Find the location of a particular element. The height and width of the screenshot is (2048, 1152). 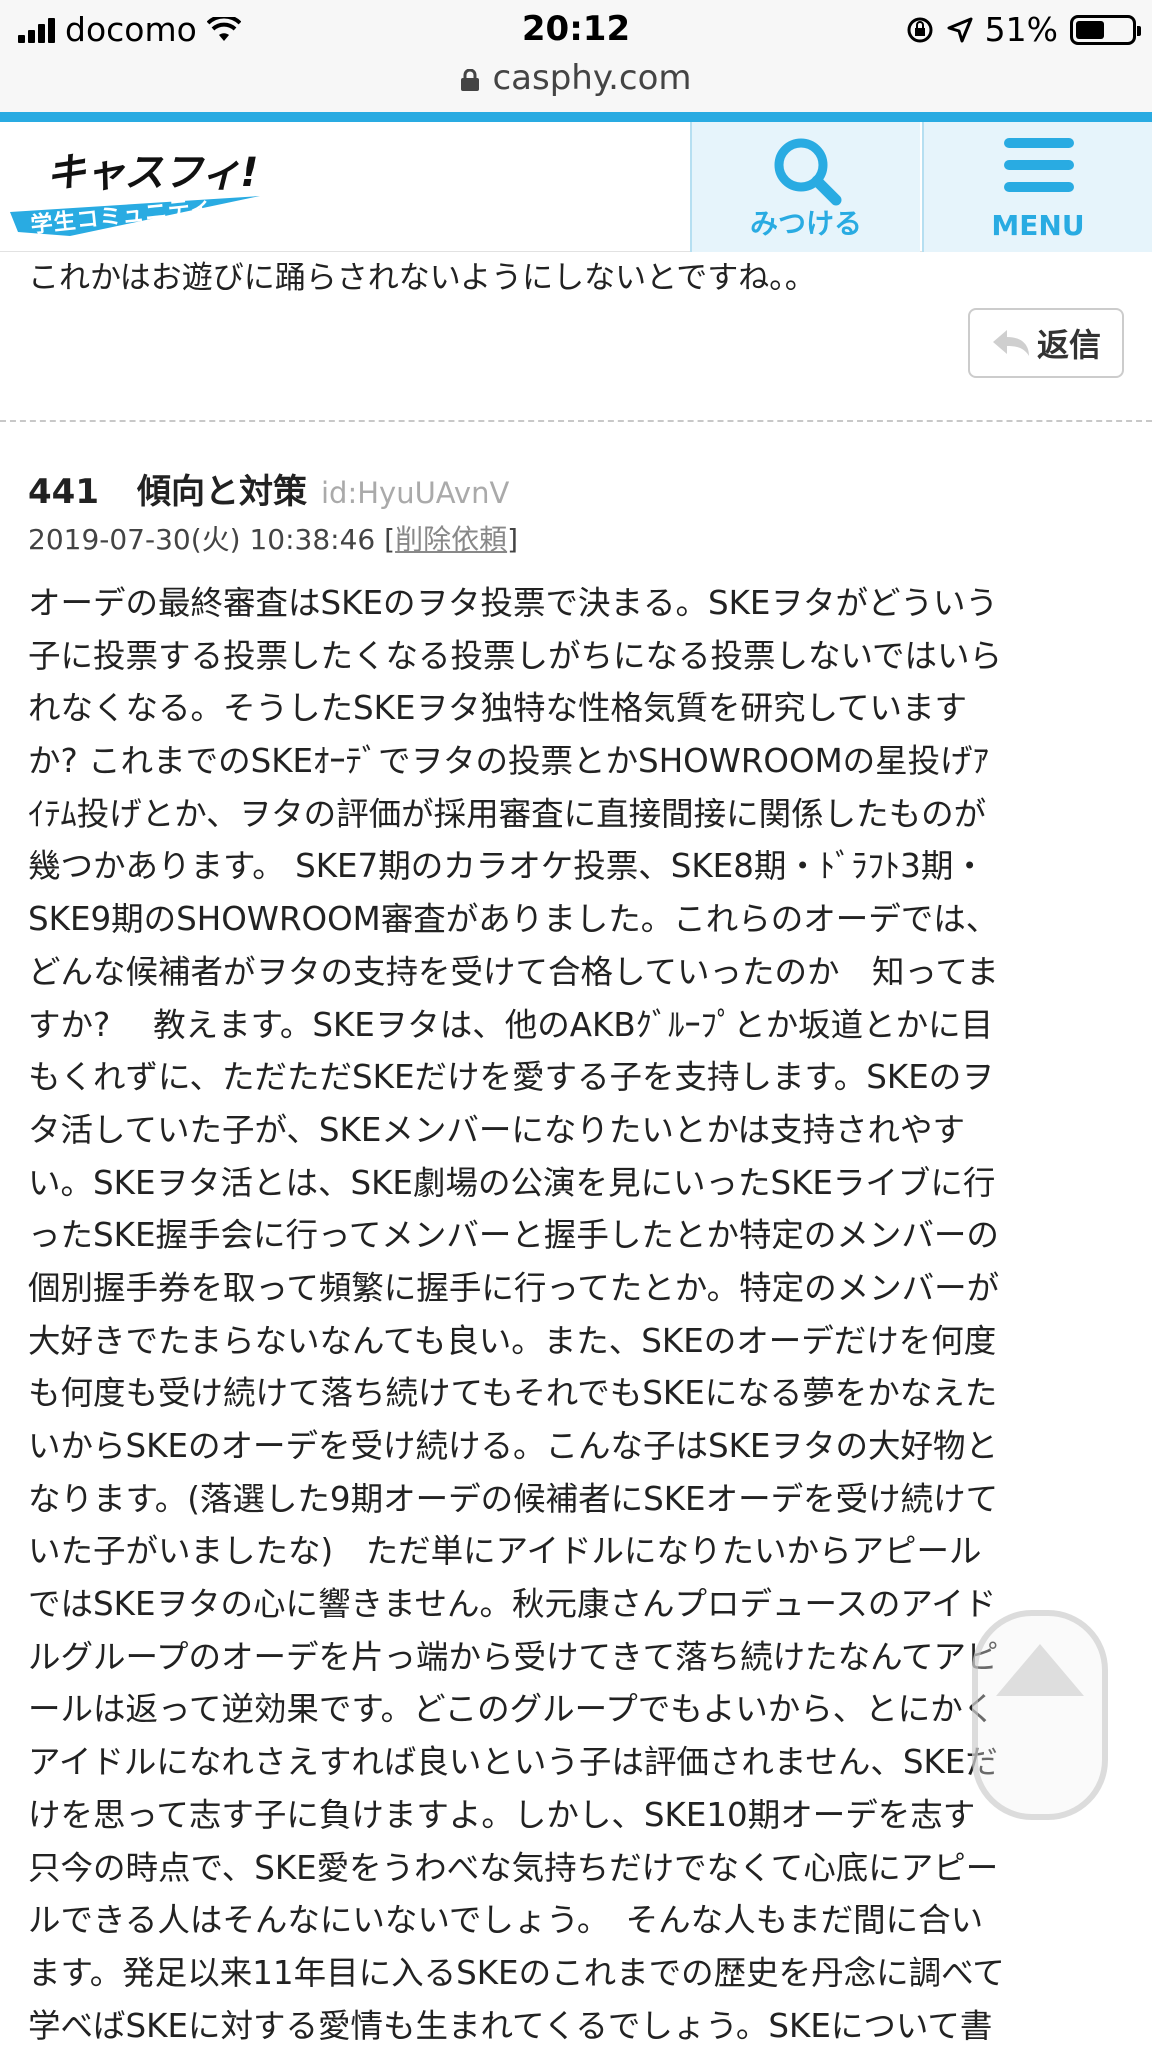

post-body-line: ではSKEヲタの心に響きません。秋元康さんプロデュースのアイド is located at coordinates (512, 1604).